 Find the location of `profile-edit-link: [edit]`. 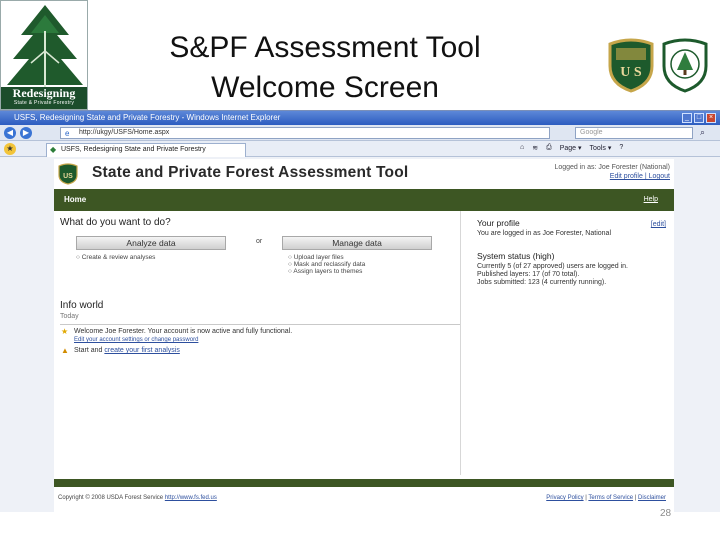

profile-edit-link: [edit] is located at coordinates (658, 225).